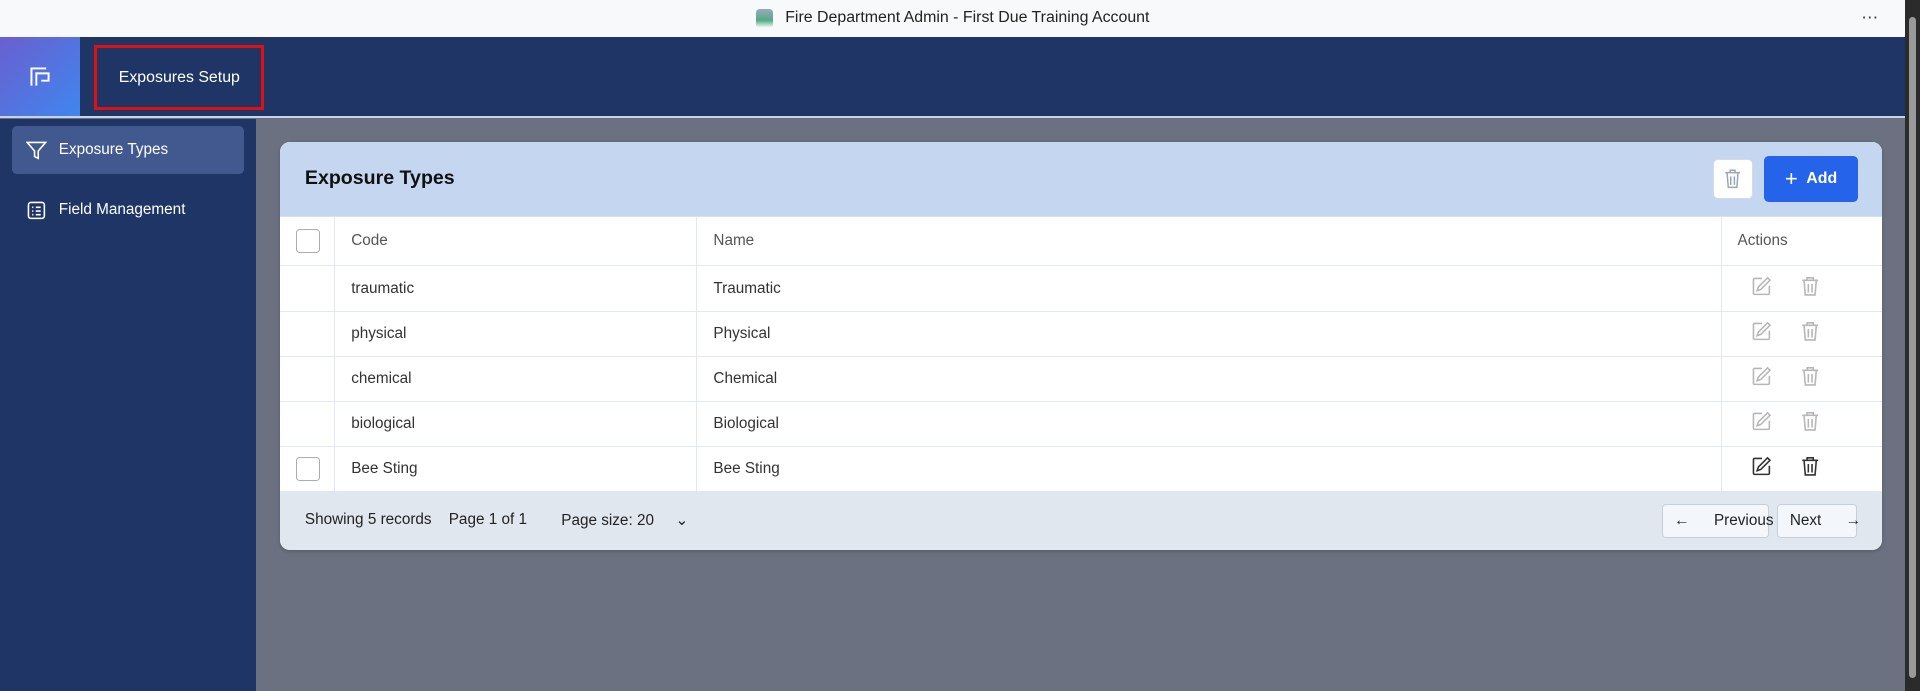 Image resolution: width=1920 pixels, height=691 pixels. I want to click on app-header: Exposures Setup, so click(953, 77).